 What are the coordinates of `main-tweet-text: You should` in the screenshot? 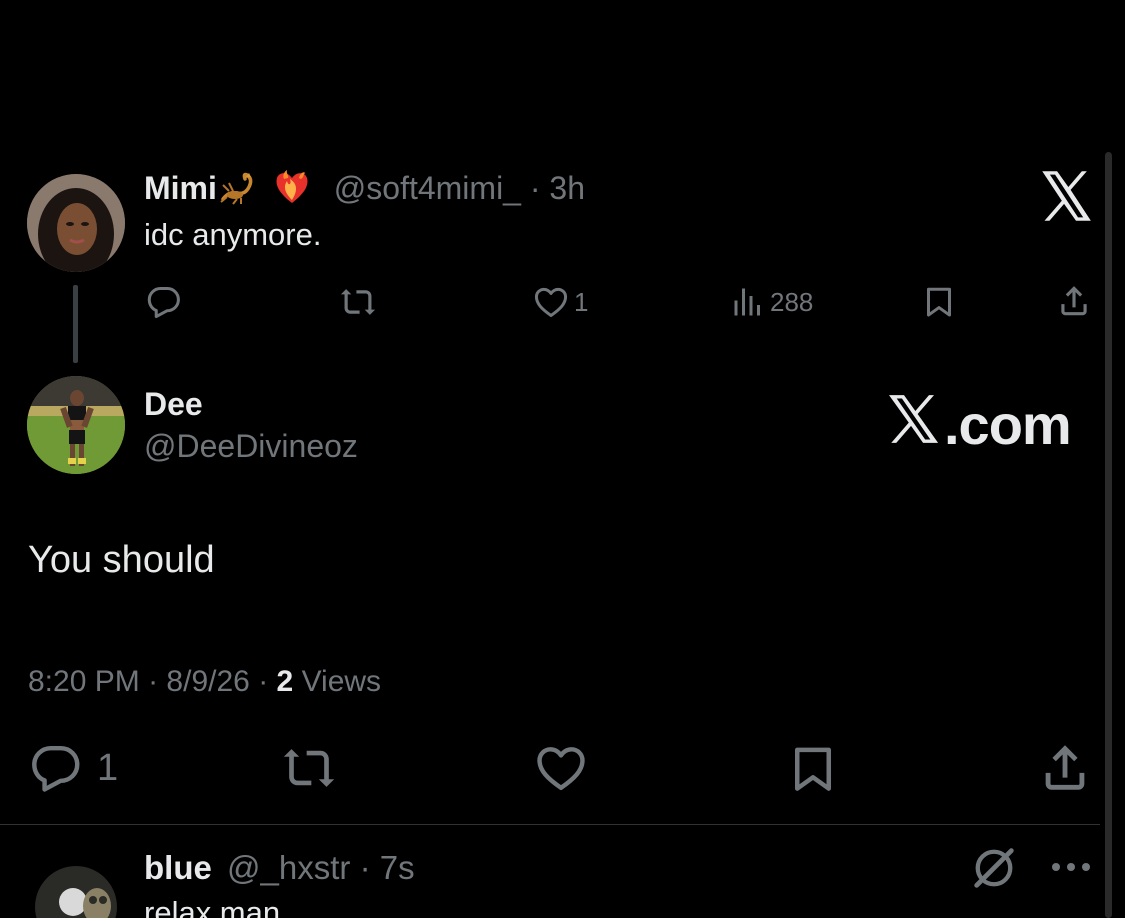 It's located at (121, 560).